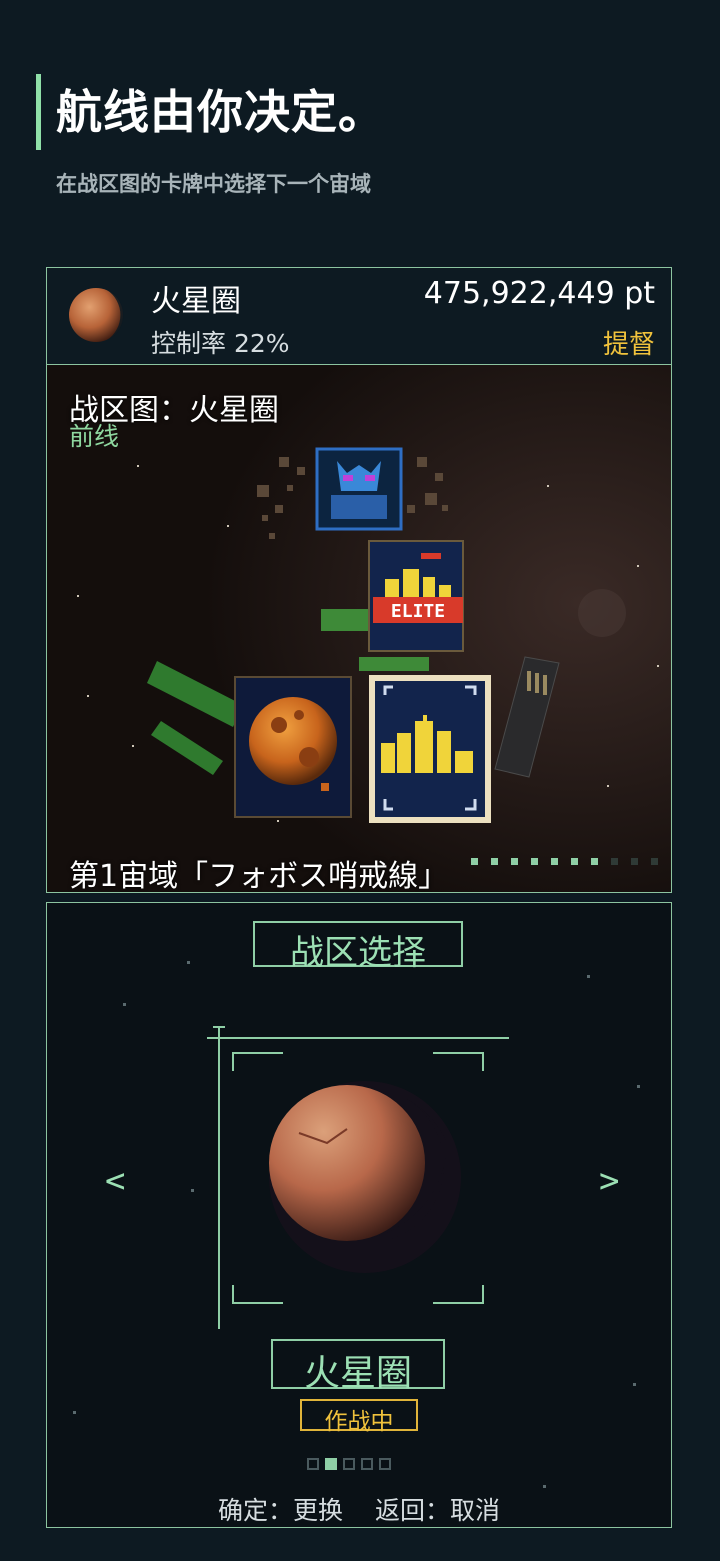 The image size is (720, 1561). I want to click on planet-name-label: 火星圈, so click(358, 1366).